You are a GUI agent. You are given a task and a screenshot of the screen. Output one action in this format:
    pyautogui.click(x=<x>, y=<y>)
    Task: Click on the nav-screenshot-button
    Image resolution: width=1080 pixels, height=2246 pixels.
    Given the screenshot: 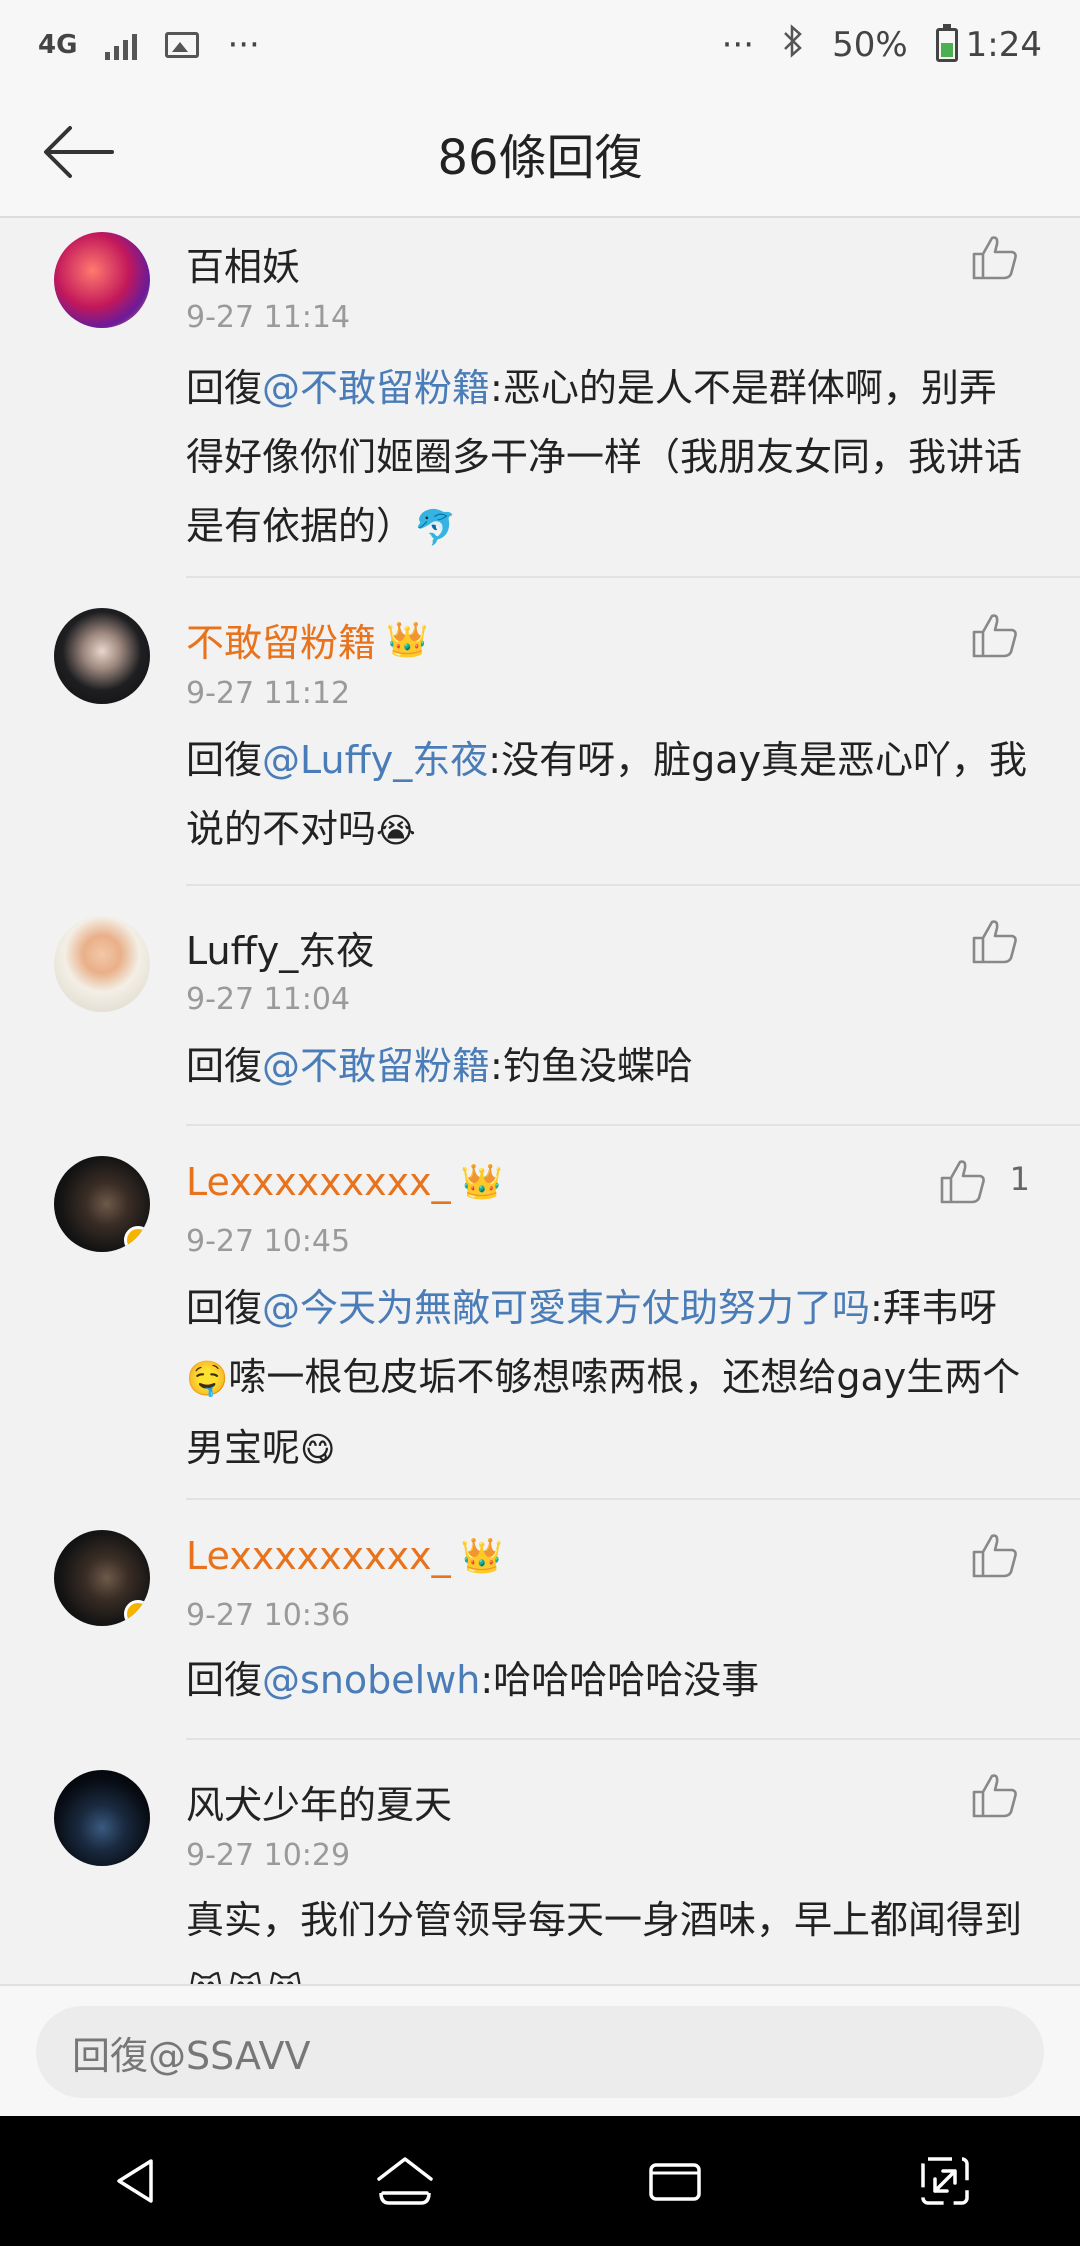 What is the action you would take?
    pyautogui.click(x=945, y=2181)
    